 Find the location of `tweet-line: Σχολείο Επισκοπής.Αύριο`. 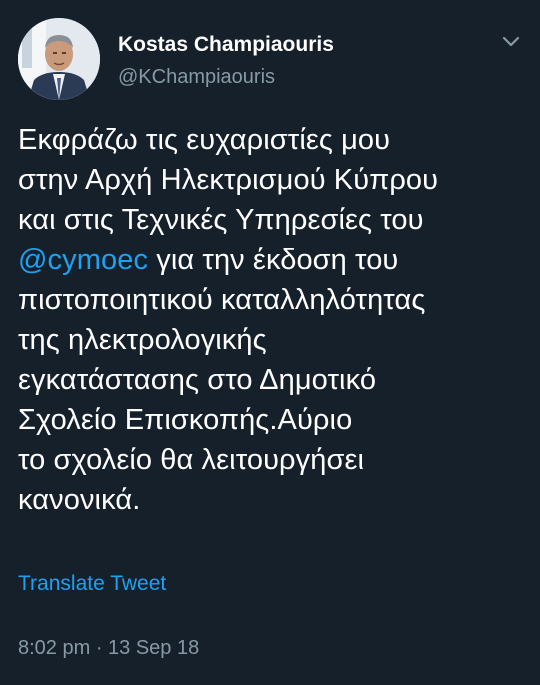

tweet-line: Σχολείο Επισκοπής.Αύριο is located at coordinates (185, 420).